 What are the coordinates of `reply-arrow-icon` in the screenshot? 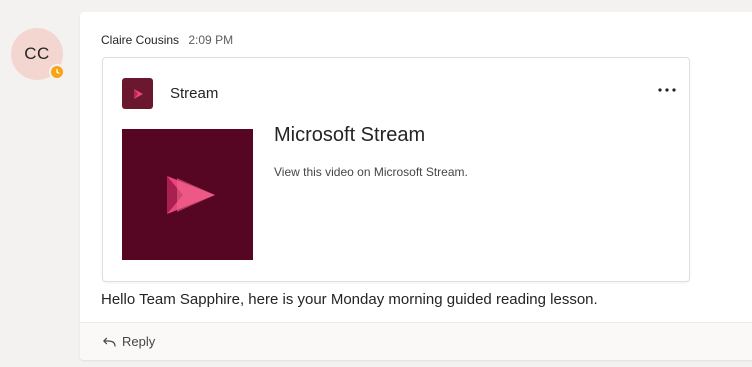 It's located at (109, 342).